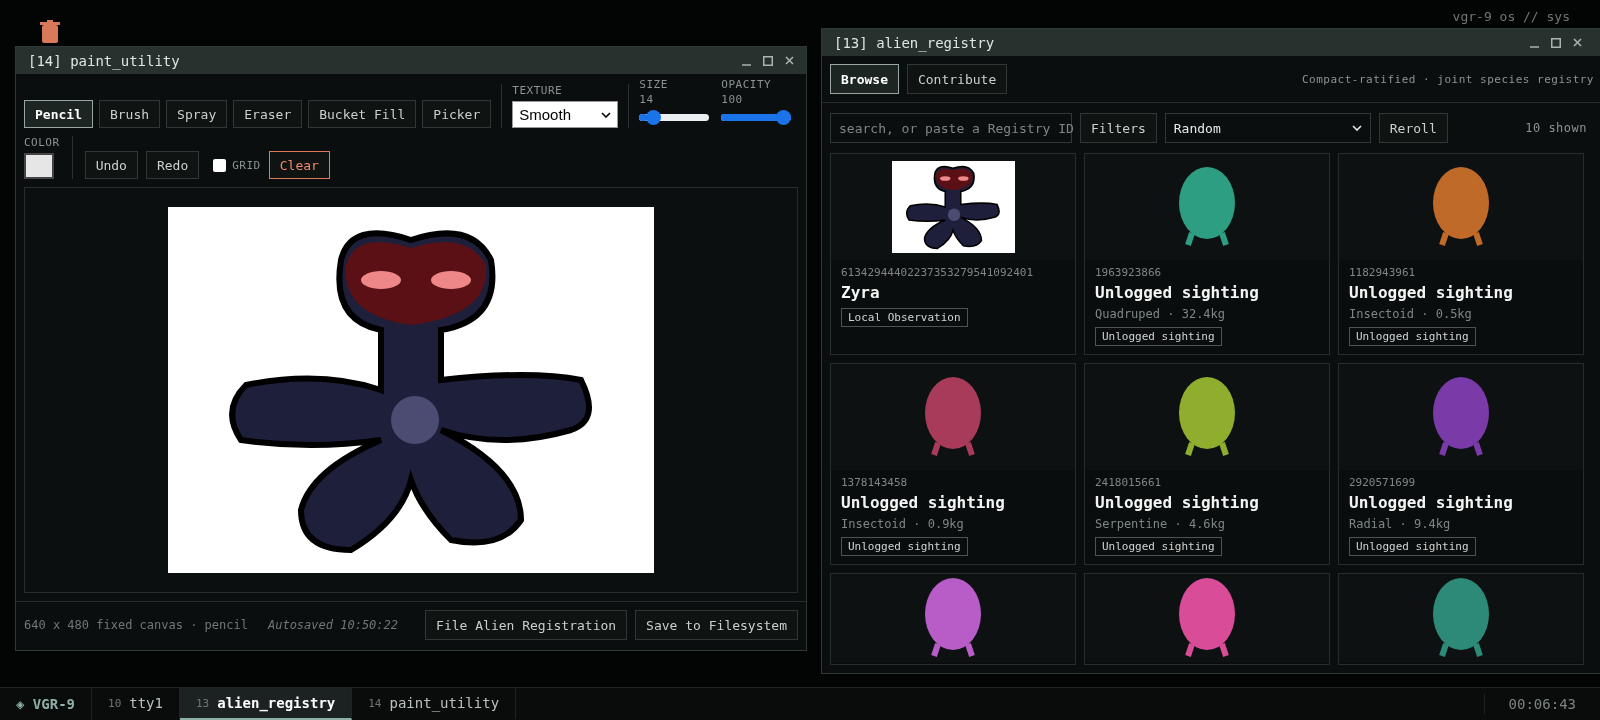 This screenshot has width=1600, height=720. Describe the element at coordinates (1207, 254) in the screenshot. I see `species-card: 1963923866 Unlogged sighting Quadruped · 32.4kg Unlogged sighting` at that location.